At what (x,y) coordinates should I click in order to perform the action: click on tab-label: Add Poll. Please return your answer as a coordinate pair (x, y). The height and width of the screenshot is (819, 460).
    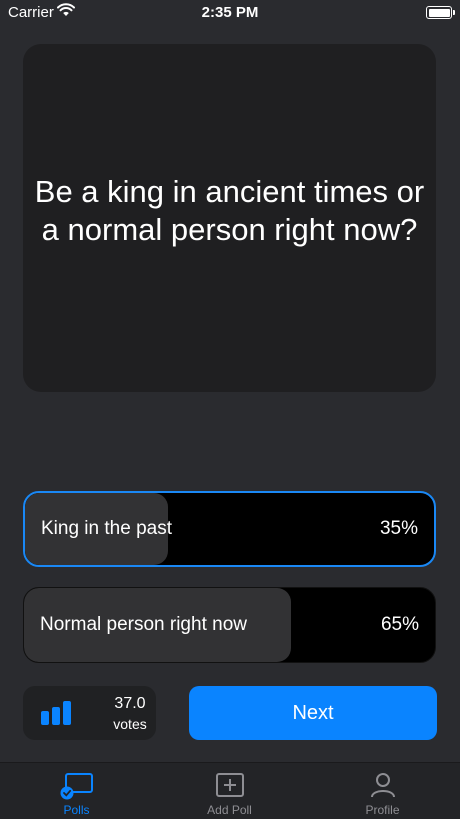
    Looking at the image, I should click on (229, 810).